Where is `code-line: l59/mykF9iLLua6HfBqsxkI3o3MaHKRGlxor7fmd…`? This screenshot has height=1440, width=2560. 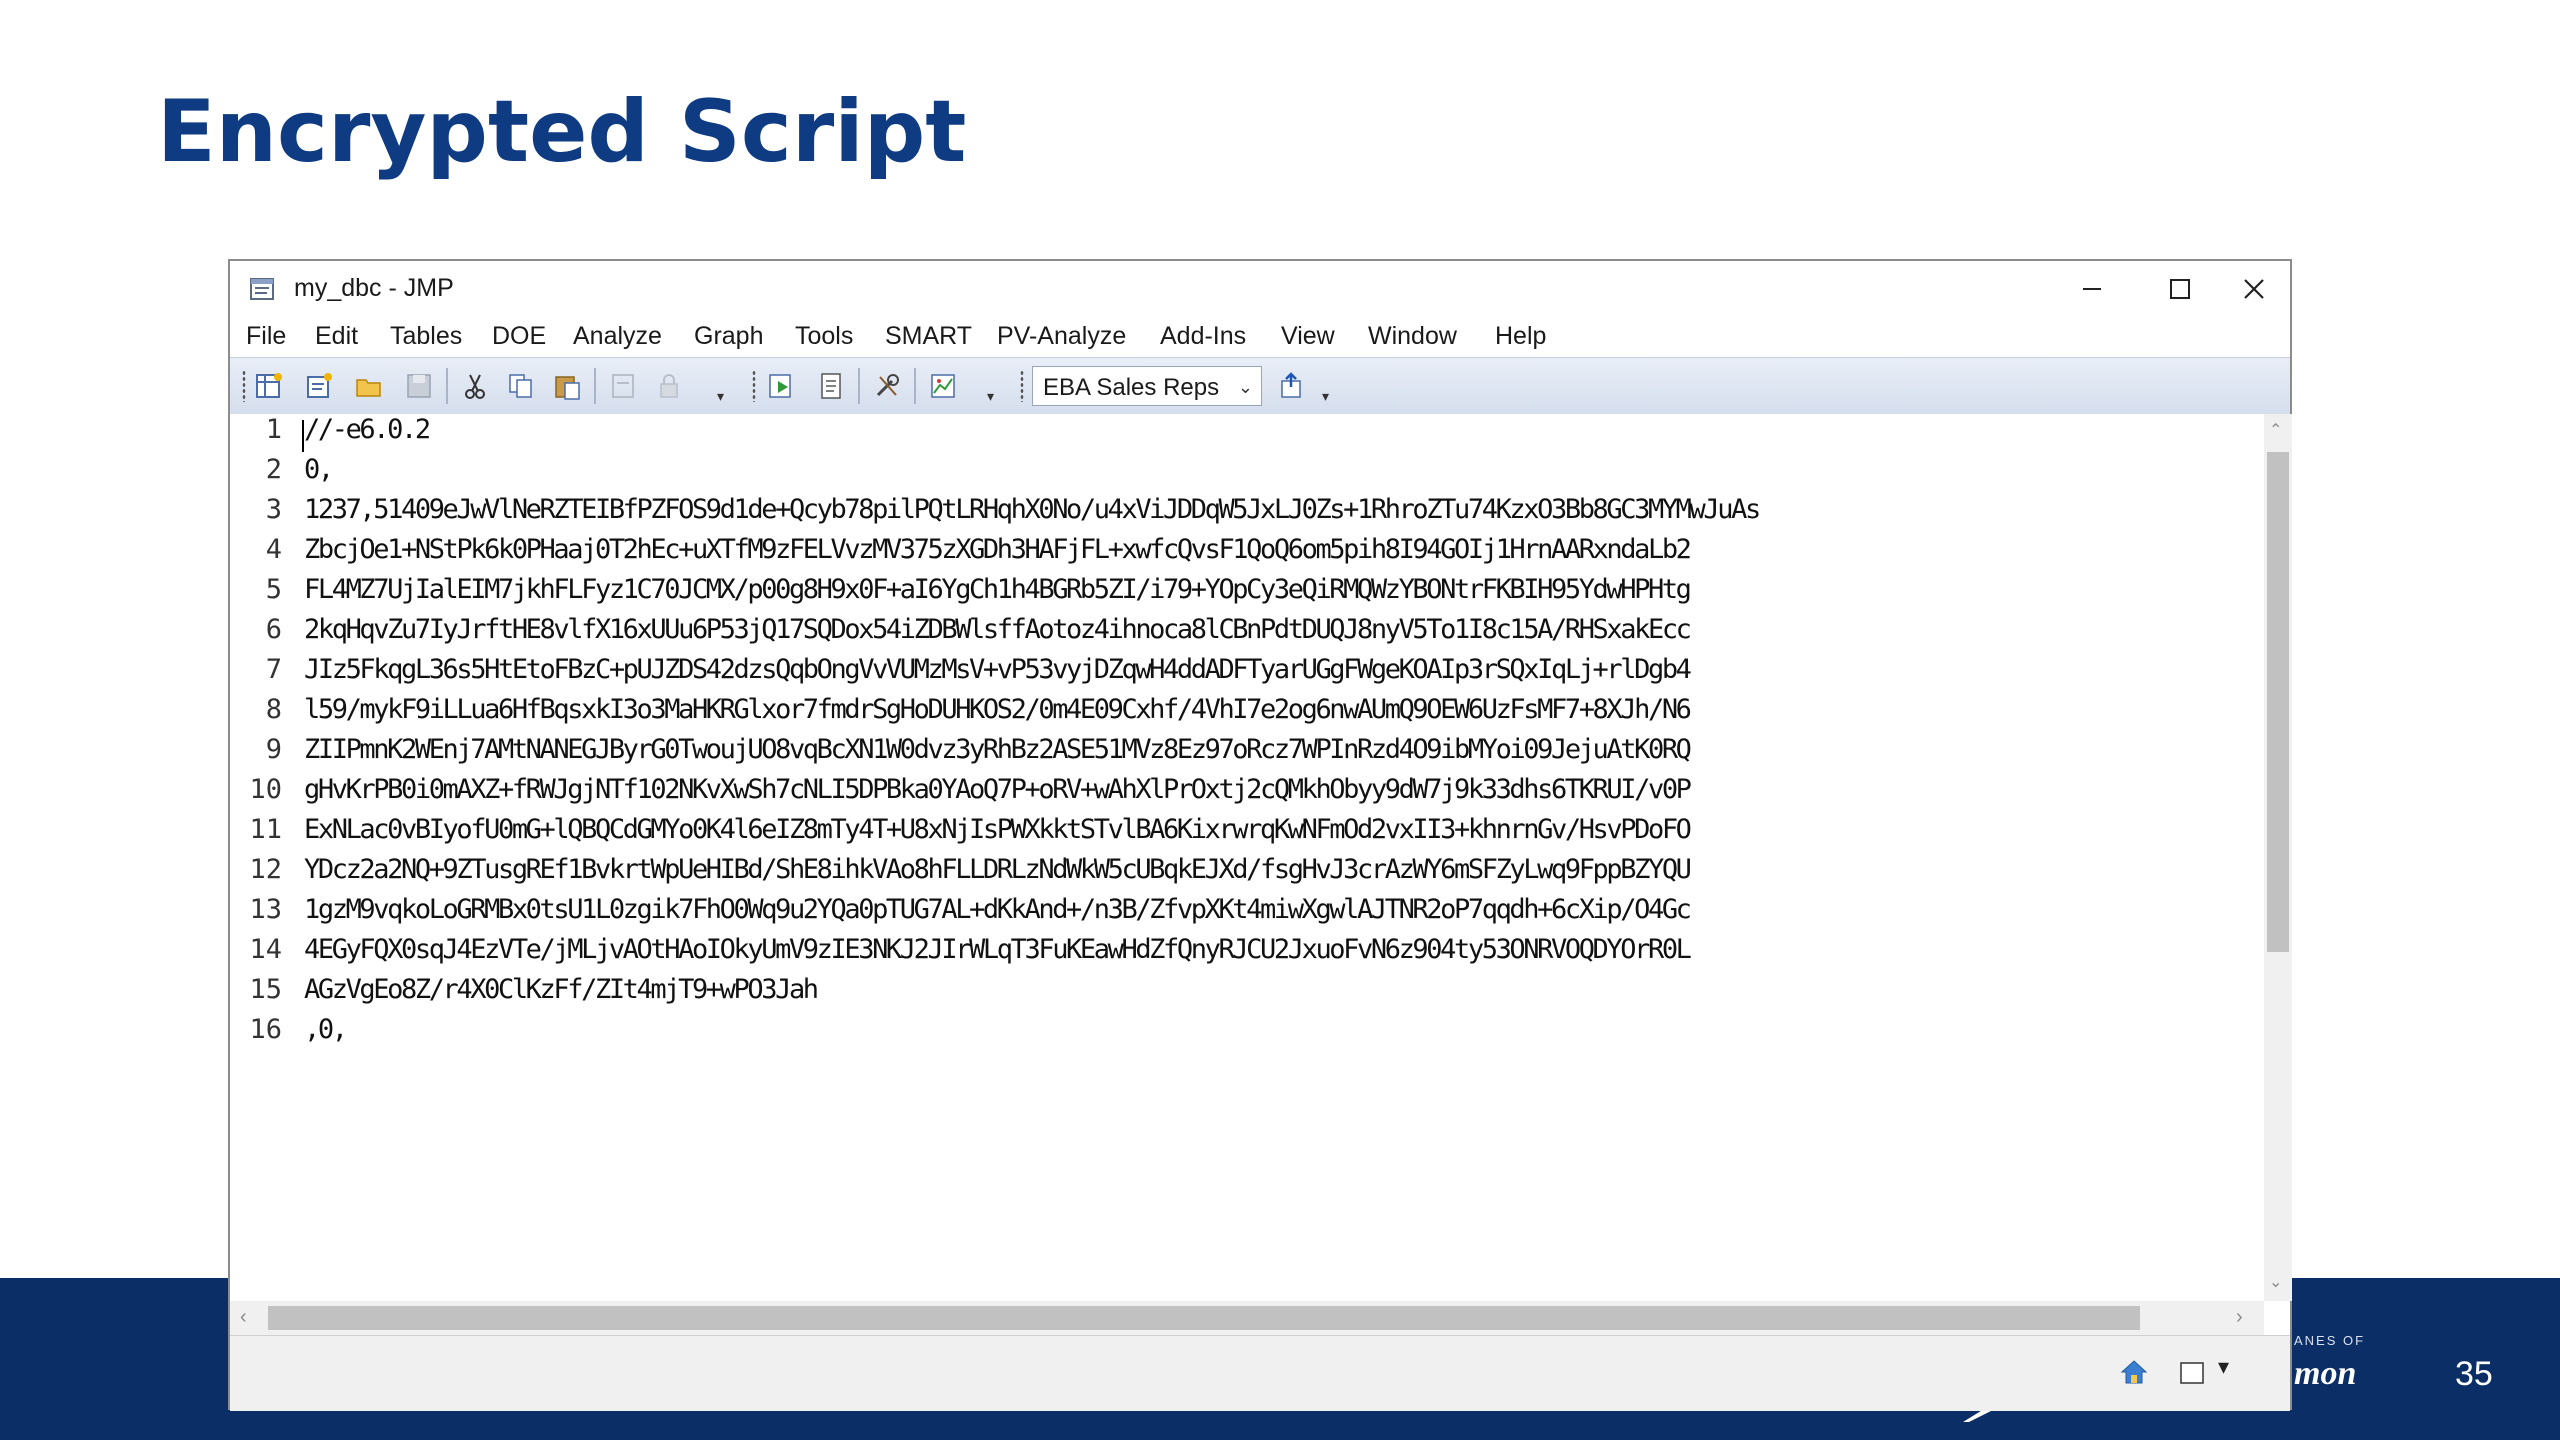
code-line: l59/mykF9iLLua6HfBqsxkI3o3MaHKRGlxor7fmd… is located at coordinates (998, 709).